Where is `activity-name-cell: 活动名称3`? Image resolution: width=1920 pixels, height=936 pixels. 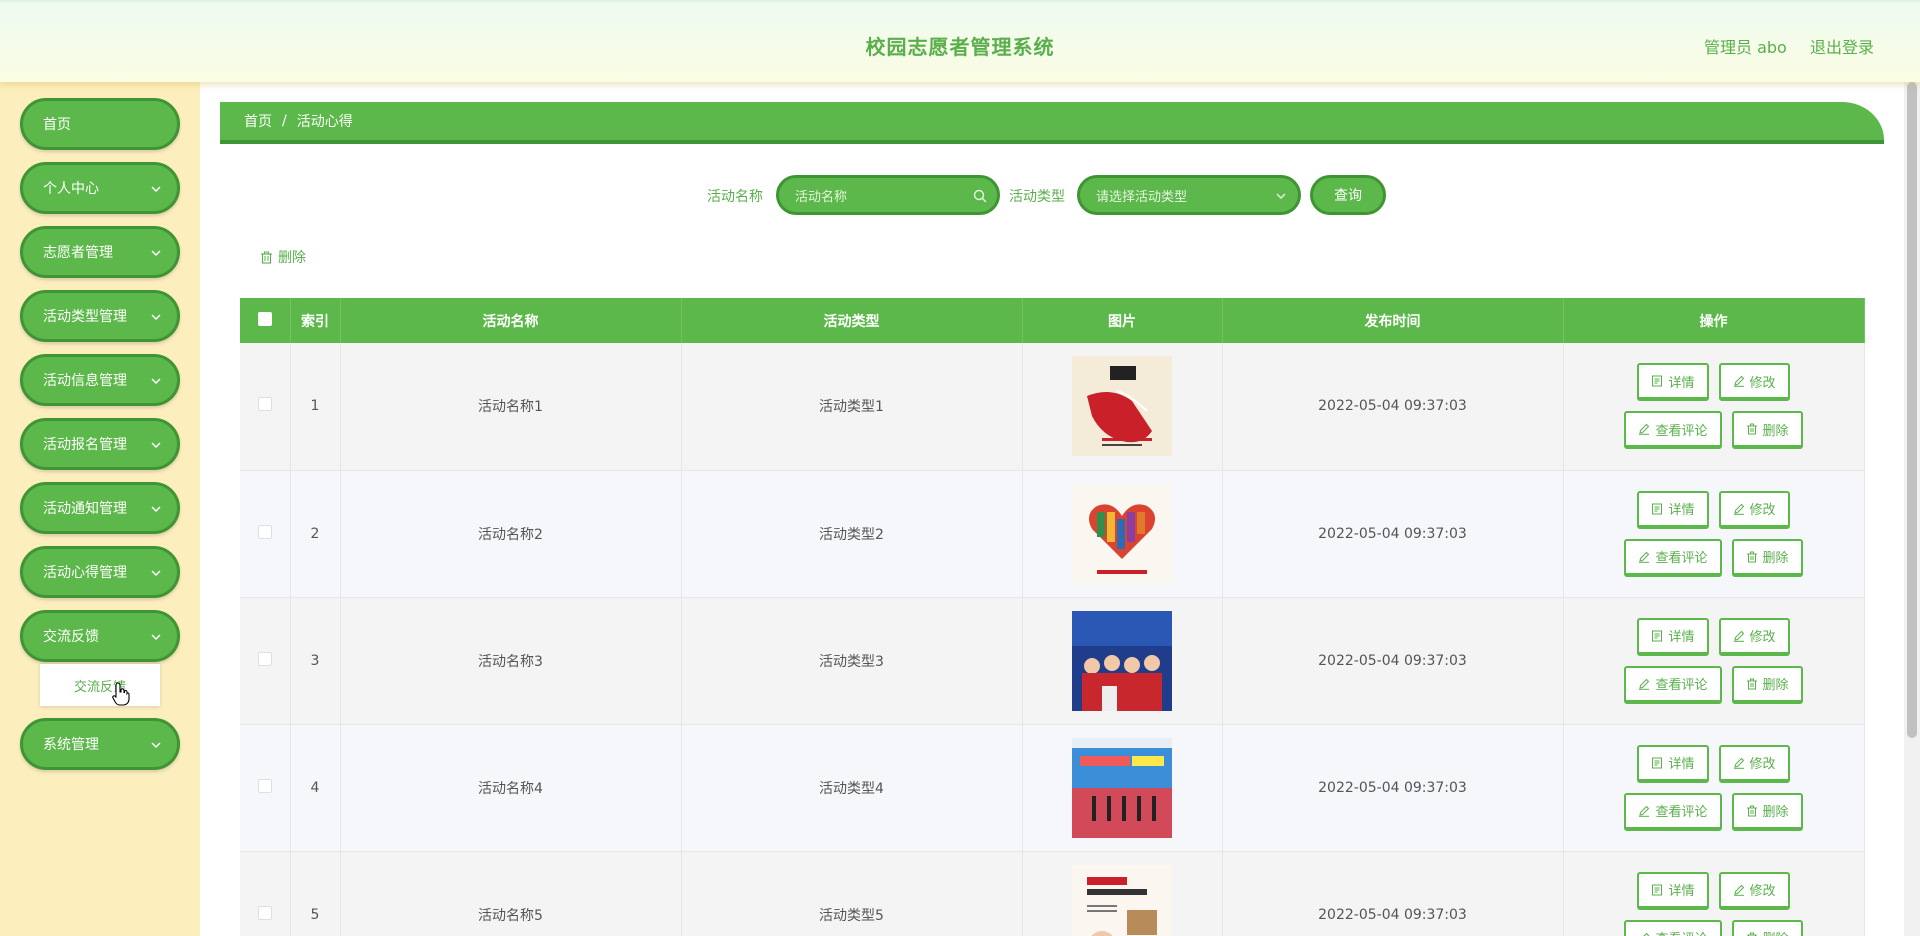
activity-name-cell: 活动名称3 is located at coordinates (511, 661).